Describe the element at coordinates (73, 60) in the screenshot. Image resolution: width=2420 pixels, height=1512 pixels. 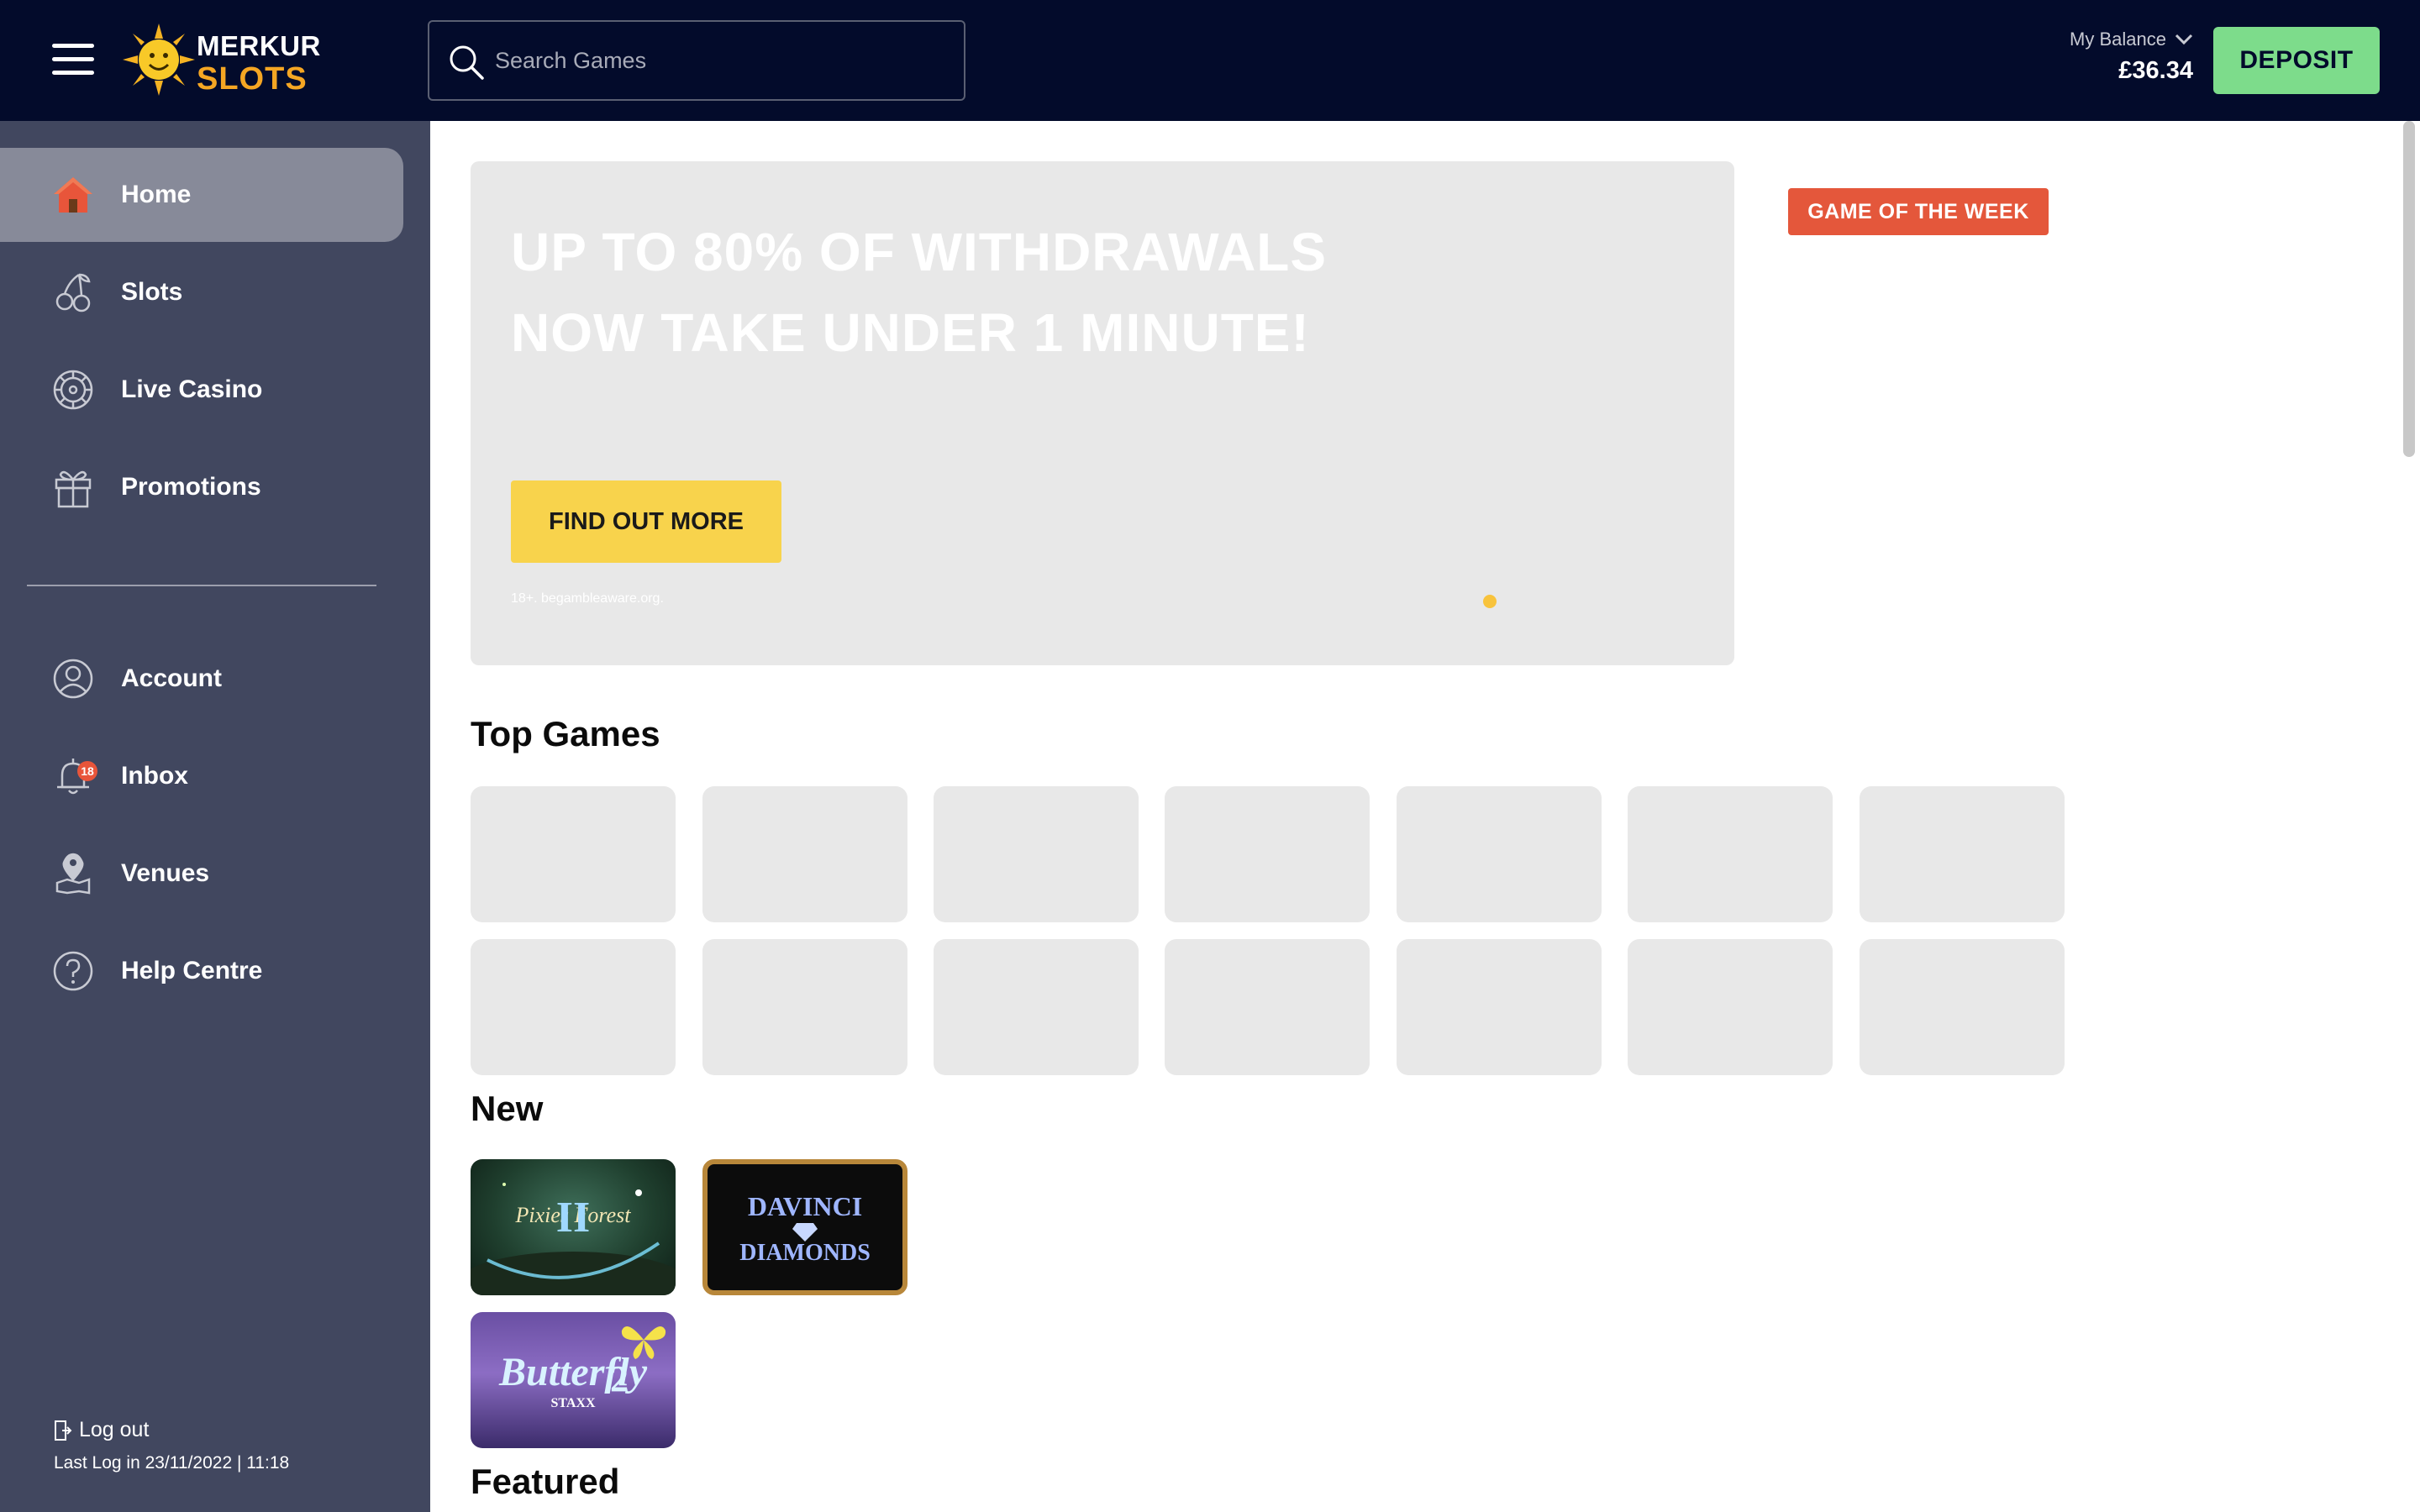
I see `menu-icon` at that location.